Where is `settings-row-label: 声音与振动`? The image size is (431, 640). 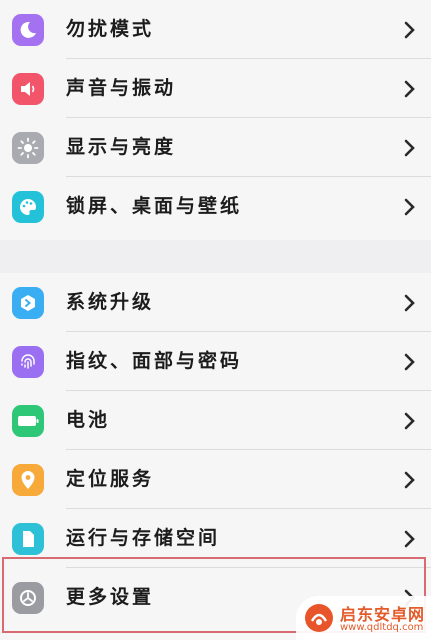 settings-row-label: 声音与振动 is located at coordinates (121, 88).